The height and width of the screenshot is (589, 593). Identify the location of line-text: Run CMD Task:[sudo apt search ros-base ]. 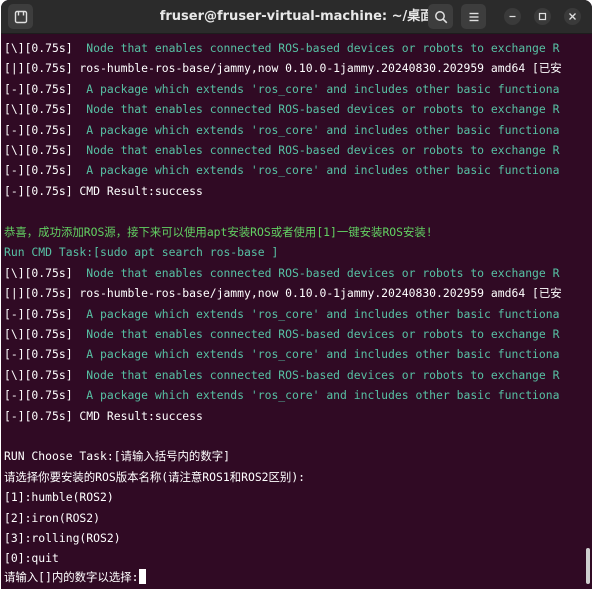
(141, 252).